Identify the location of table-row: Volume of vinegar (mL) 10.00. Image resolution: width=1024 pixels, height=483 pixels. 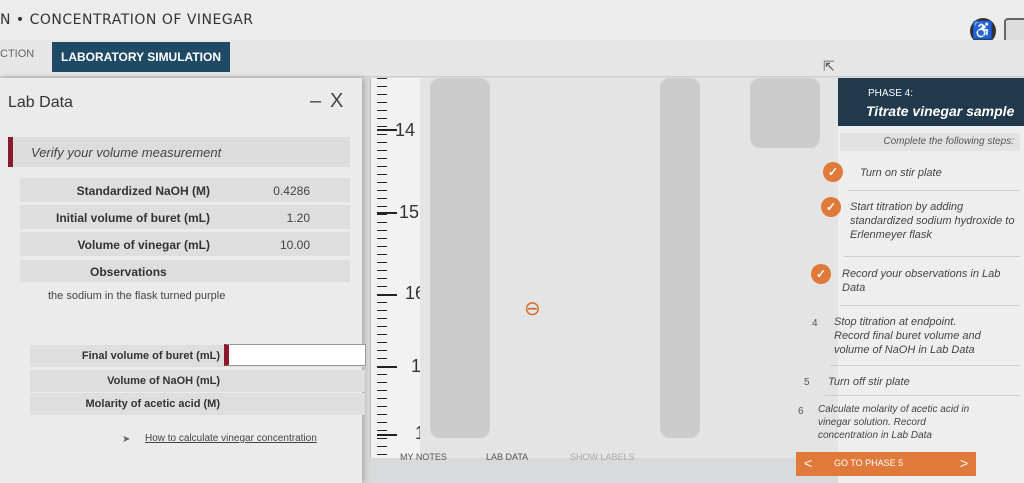
(185, 244).